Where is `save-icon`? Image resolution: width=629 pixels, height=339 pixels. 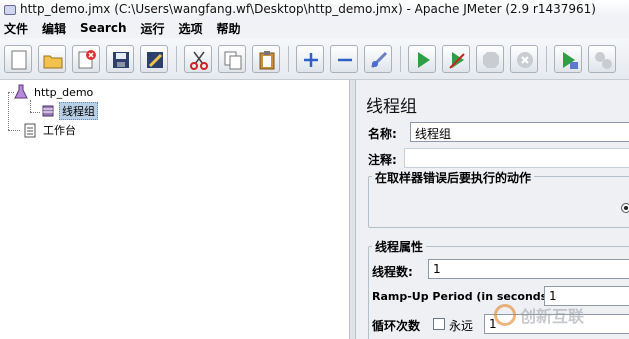
save-icon is located at coordinates (121, 60).